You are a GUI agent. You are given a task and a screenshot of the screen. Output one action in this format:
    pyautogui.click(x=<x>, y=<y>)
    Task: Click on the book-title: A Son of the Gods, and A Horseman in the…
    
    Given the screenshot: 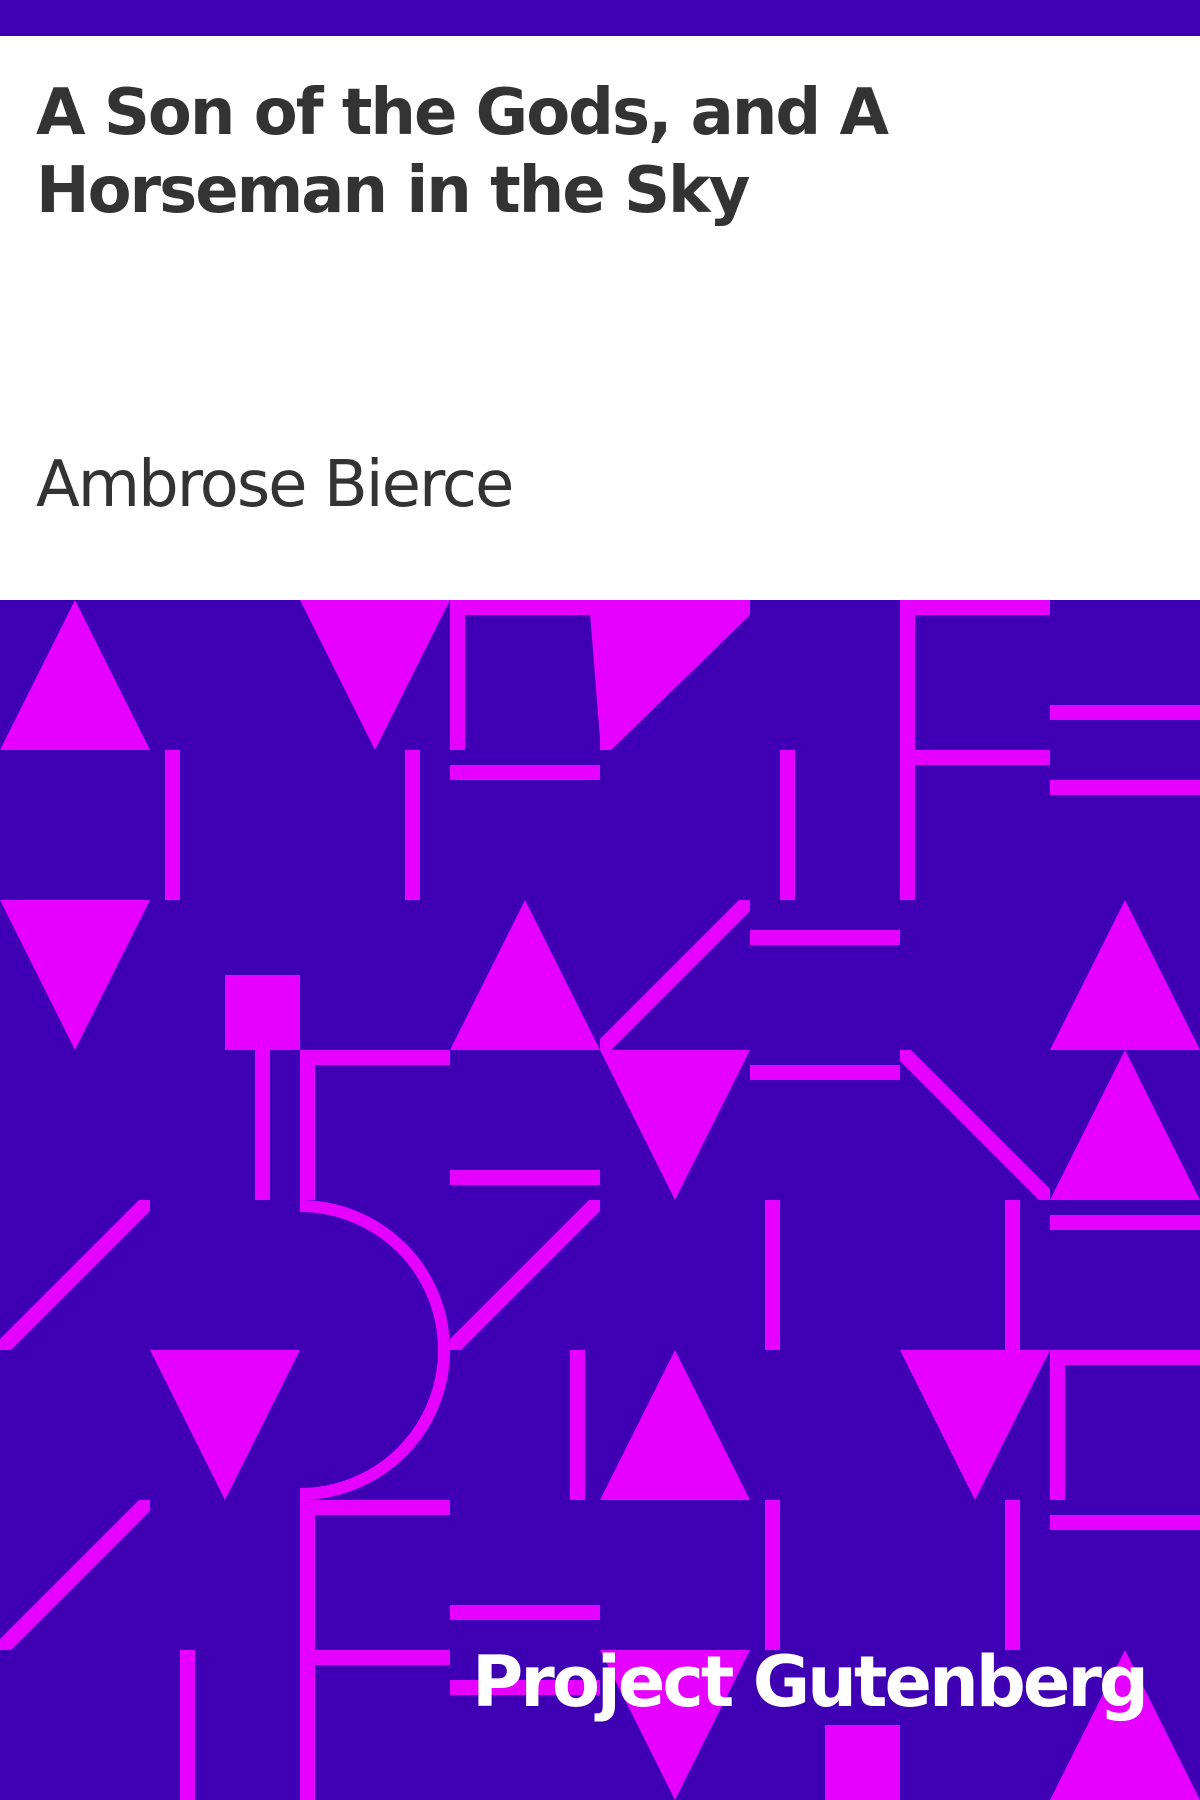 What is the action you would take?
    pyautogui.click(x=462, y=152)
    